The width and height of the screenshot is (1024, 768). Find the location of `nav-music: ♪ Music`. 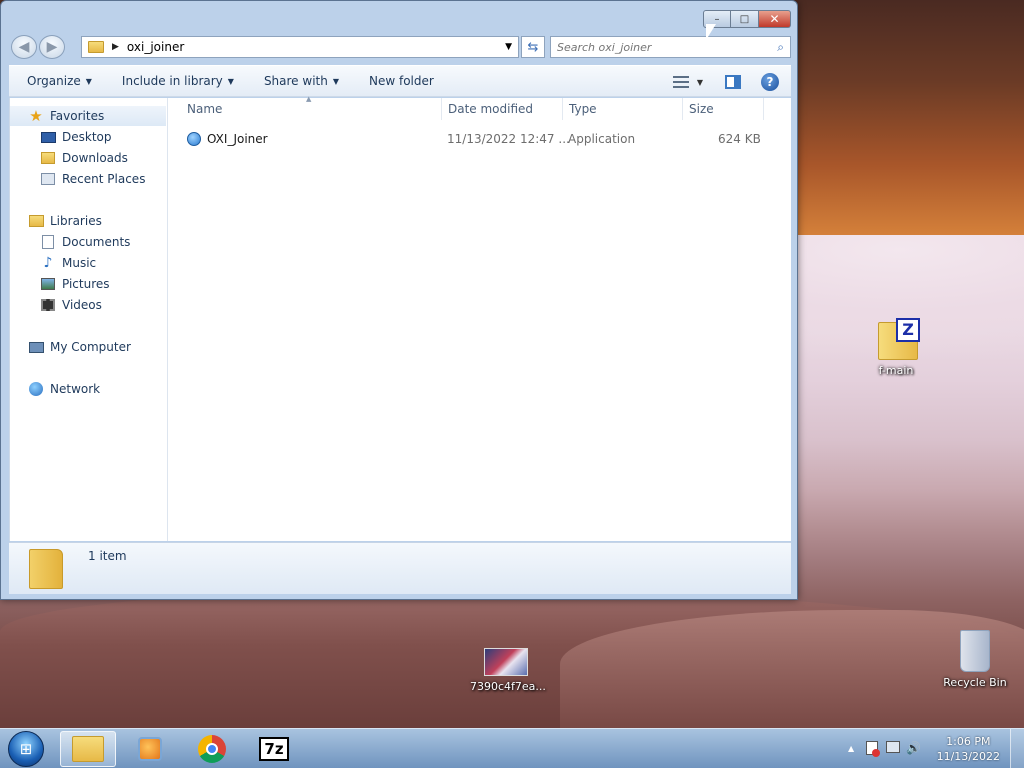

nav-music: ♪ Music is located at coordinates (53, 263).